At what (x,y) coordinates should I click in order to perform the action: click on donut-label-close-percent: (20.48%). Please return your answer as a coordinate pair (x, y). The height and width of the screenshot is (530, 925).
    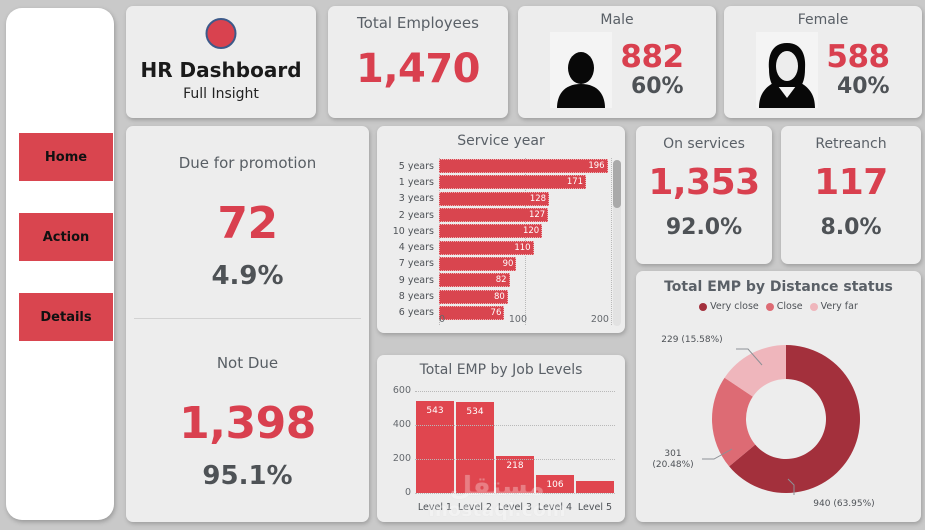
    Looking at the image, I should click on (673, 465).